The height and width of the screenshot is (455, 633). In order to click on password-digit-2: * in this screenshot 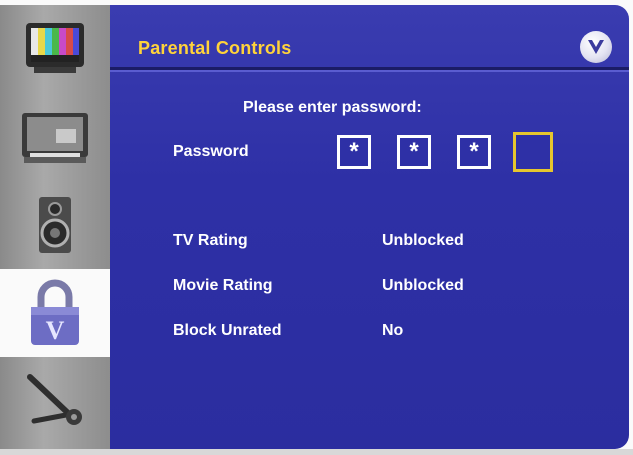, I will do `click(414, 152)`.